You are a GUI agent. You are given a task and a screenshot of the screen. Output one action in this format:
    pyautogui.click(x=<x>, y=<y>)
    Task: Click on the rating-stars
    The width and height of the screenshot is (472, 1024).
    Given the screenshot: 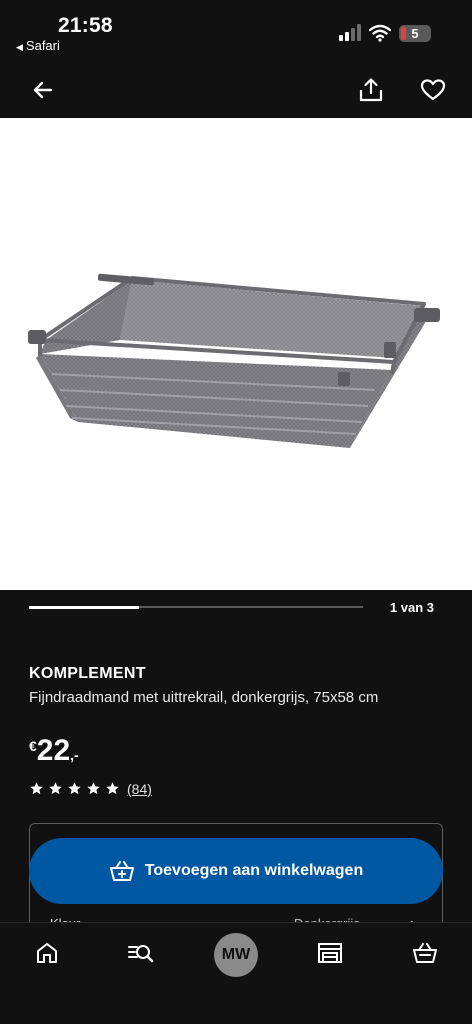 What is the action you would take?
    pyautogui.click(x=76, y=788)
    